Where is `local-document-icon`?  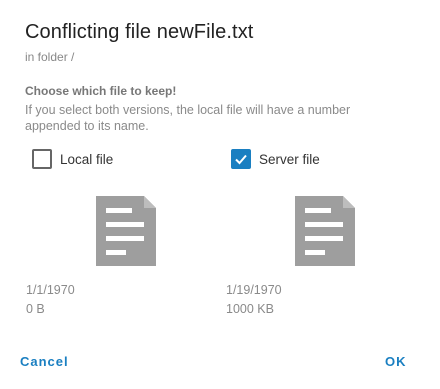 local-document-icon is located at coordinates (126, 231).